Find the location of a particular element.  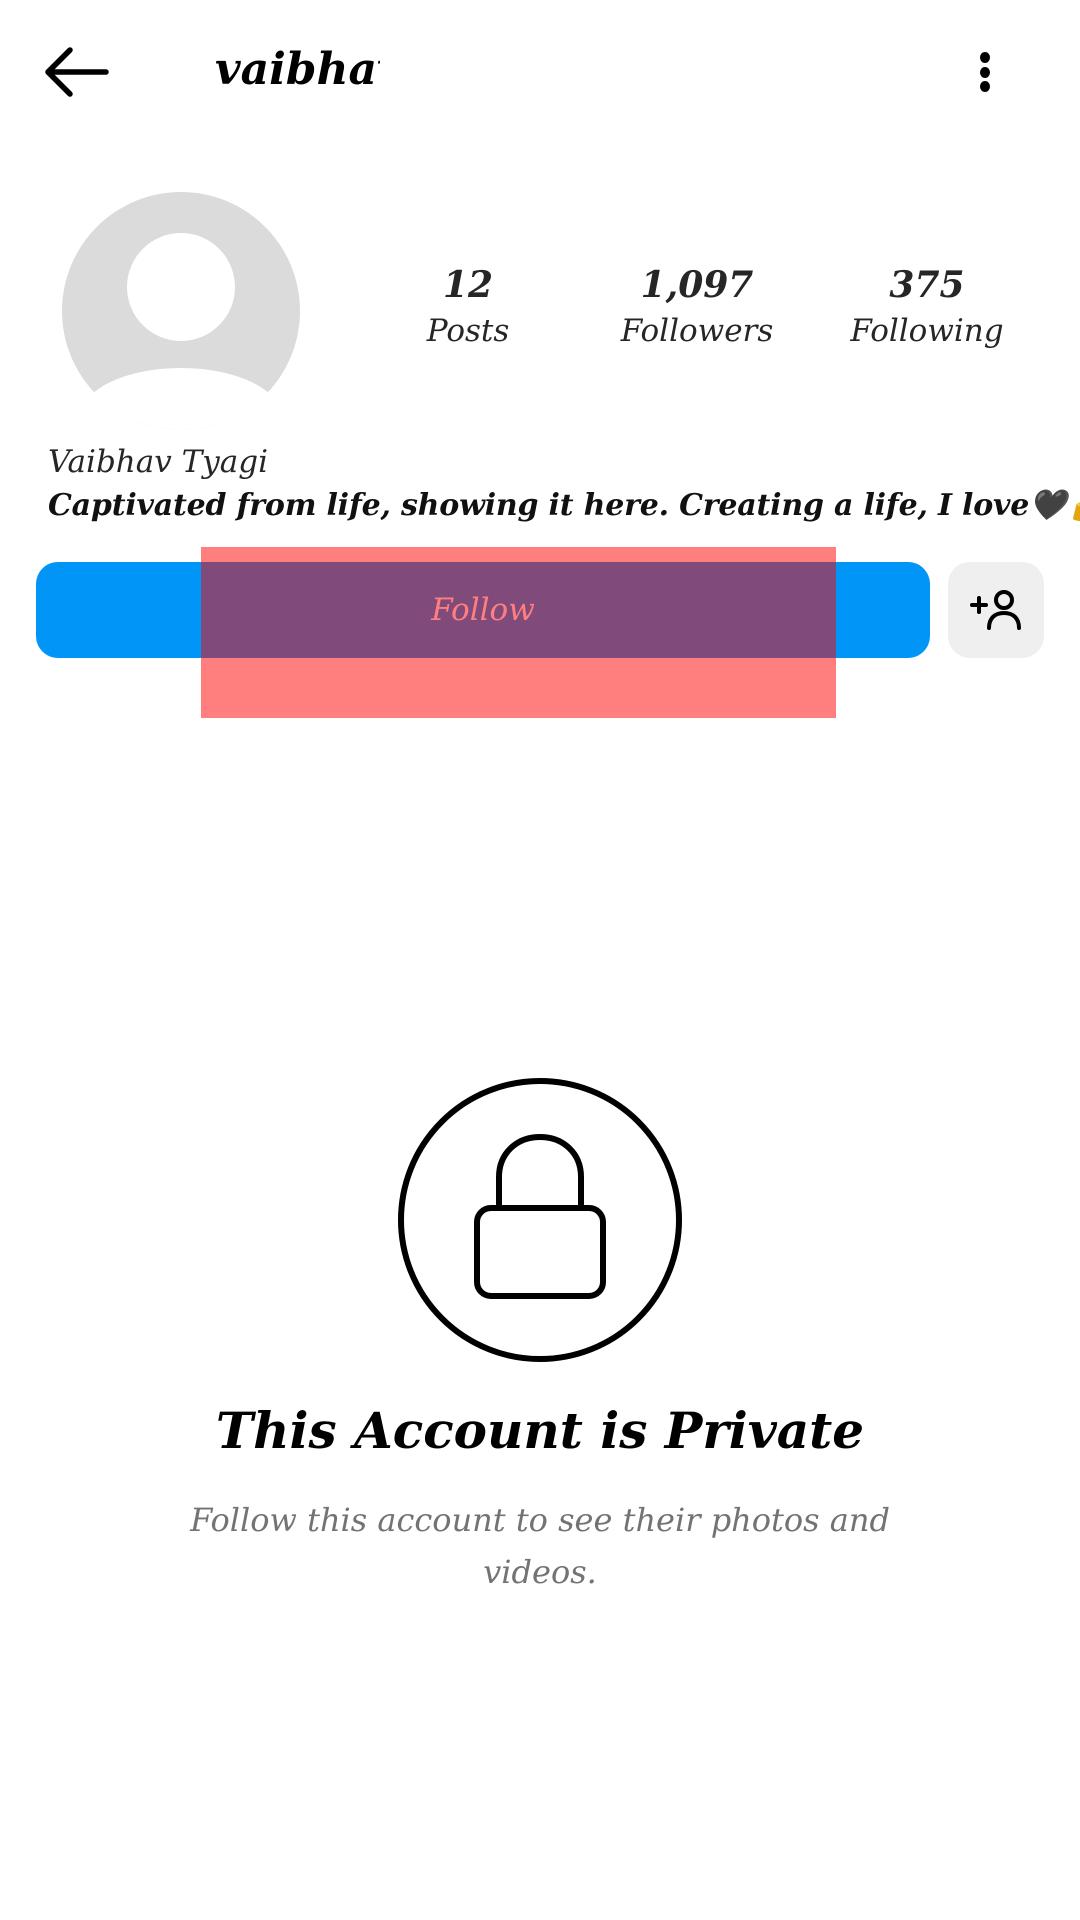

followers-count: 1,097 is located at coordinates (697, 285).